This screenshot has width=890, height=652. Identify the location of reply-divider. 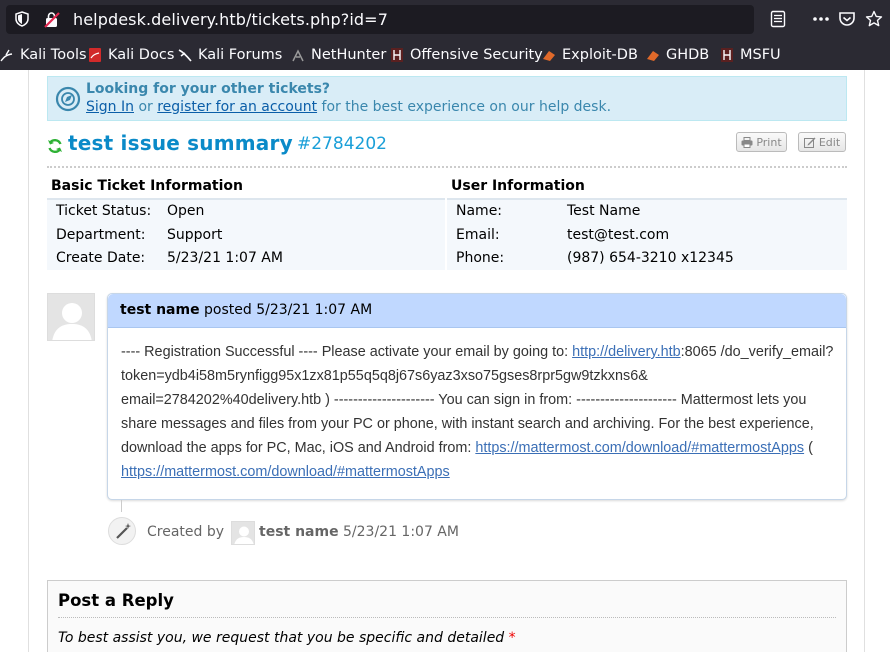
(447, 617).